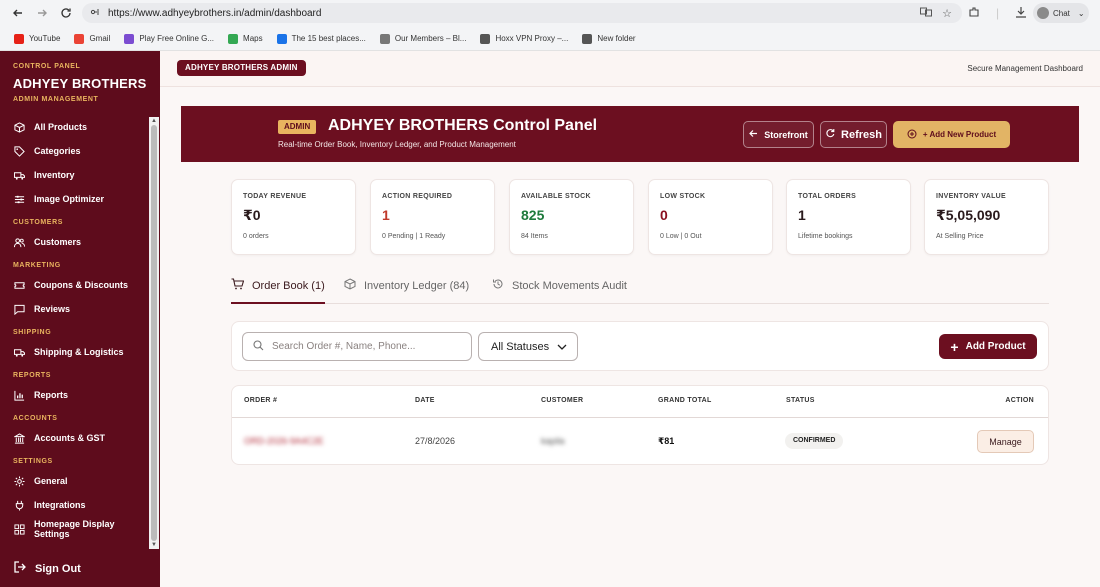 Image resolution: width=1100 pixels, height=587 pixels. Describe the element at coordinates (252, 215) in the screenshot. I see `stat-value: ₹0` at that location.